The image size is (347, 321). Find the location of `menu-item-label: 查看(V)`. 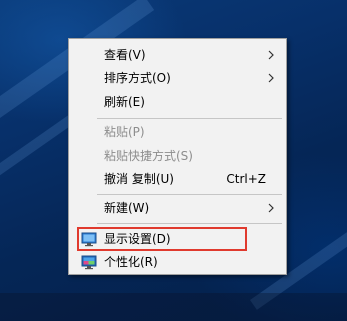

menu-item-label: 查看(V) is located at coordinates (125, 55).